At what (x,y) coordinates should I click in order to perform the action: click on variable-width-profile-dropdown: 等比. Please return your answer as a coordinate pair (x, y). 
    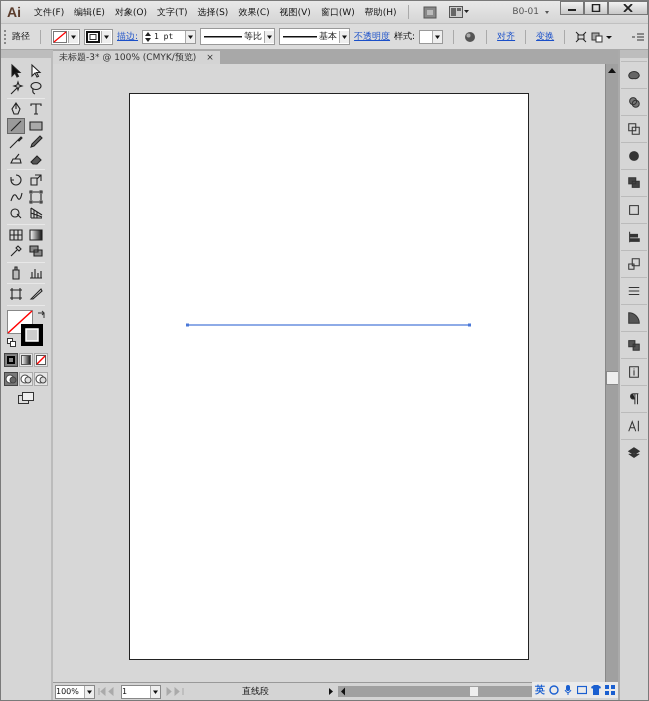
    Looking at the image, I should click on (238, 36).